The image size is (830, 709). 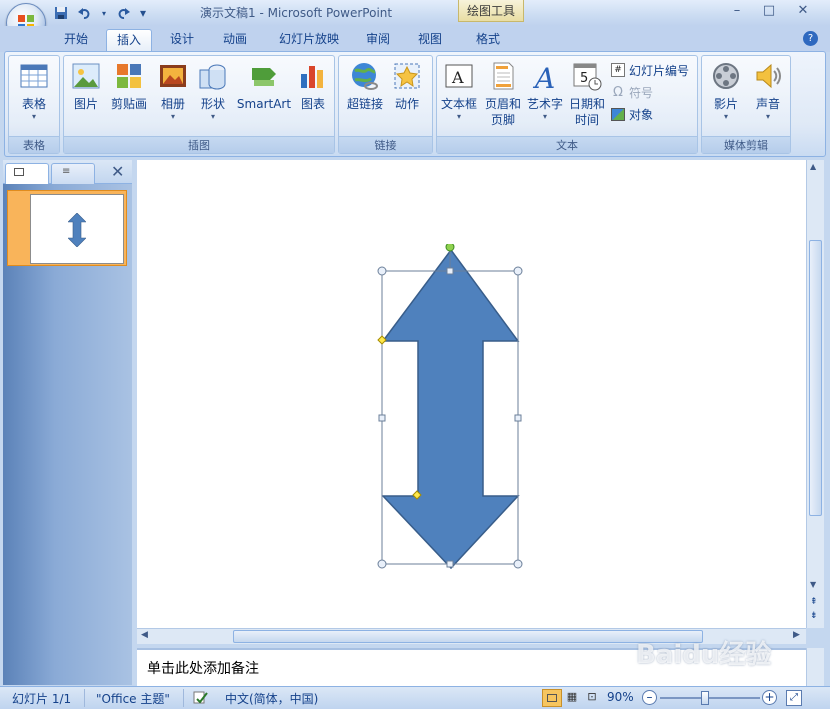 What do you see at coordinates (200, 698) in the screenshot?
I see `spell-check-icon` at bounding box center [200, 698].